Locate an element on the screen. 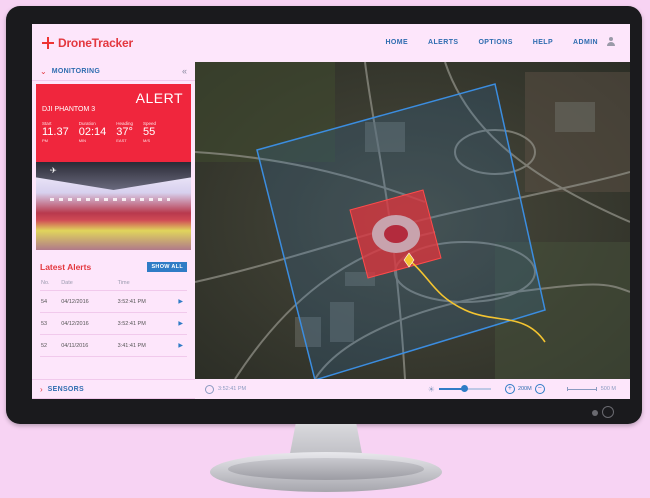 The height and width of the screenshot is (498, 650). nav-alerts: ALERTS is located at coordinates (443, 42).